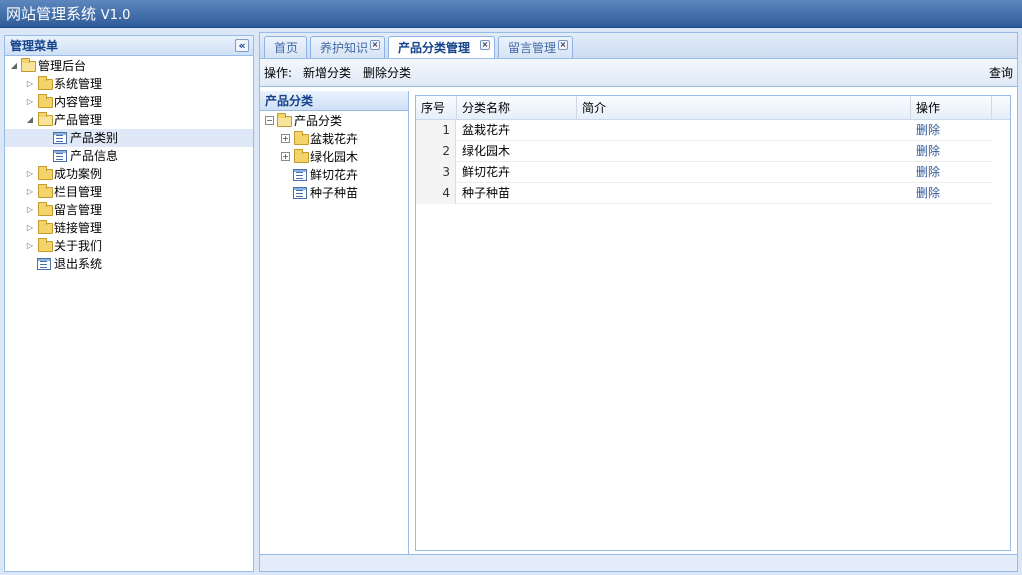  I want to click on row-index: 2, so click(436, 151).